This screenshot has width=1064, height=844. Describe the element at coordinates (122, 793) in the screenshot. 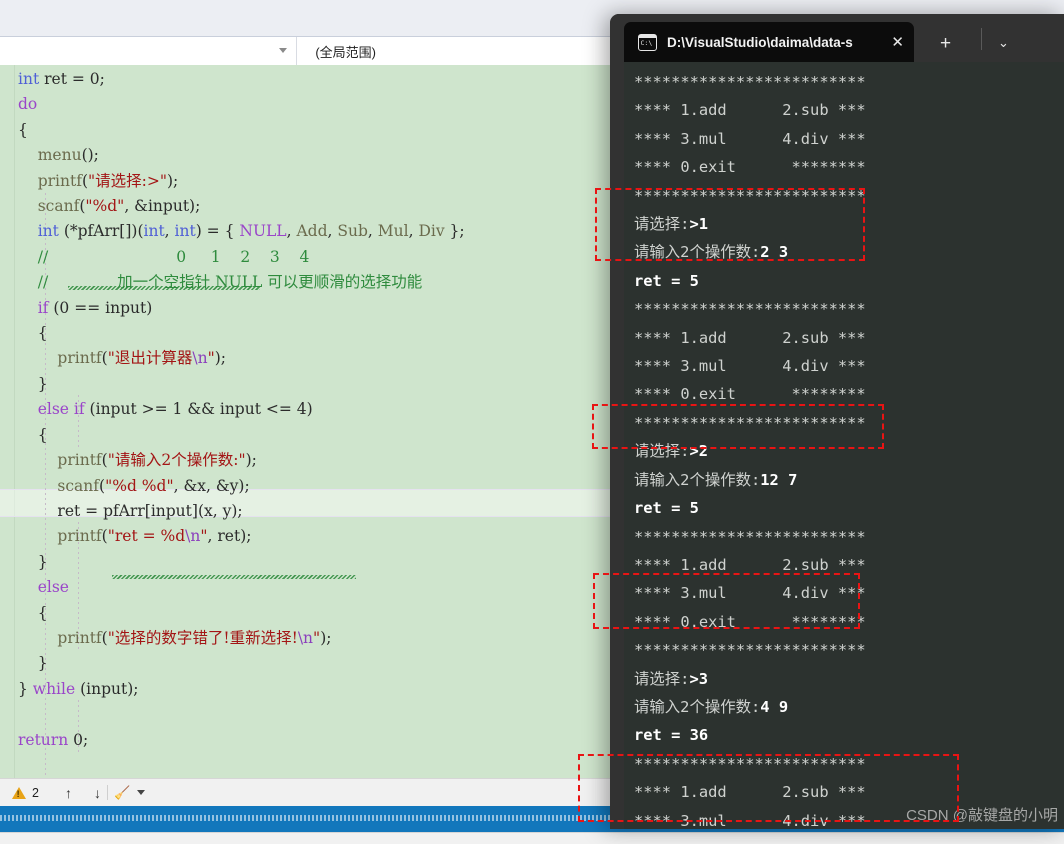

I see `broom-icon: 🧹` at that location.